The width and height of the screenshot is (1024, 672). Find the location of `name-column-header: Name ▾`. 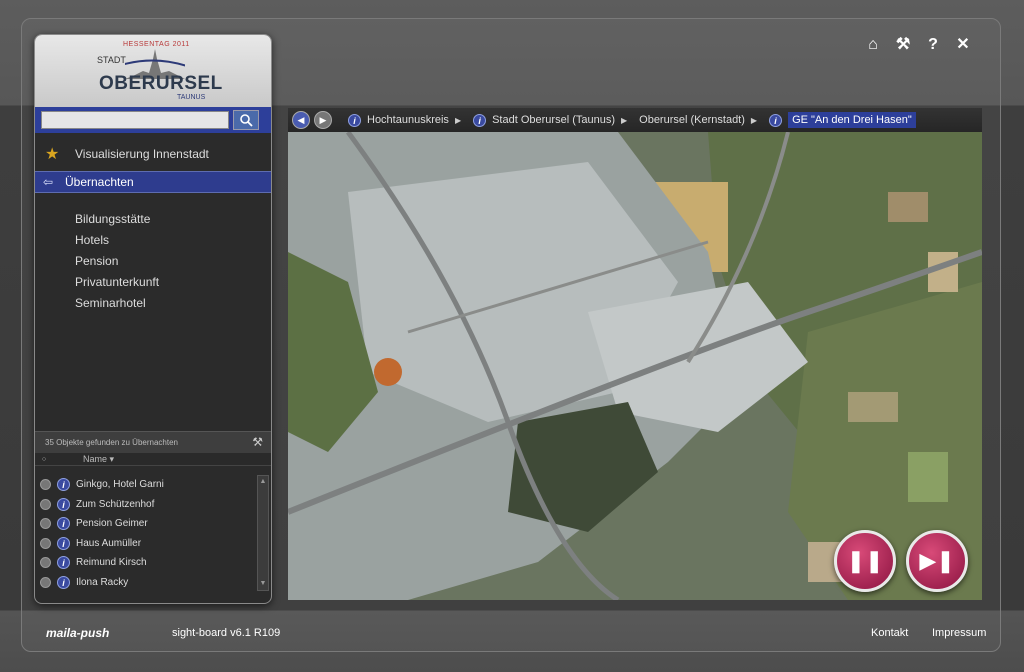

name-column-header: Name ▾ is located at coordinates (98, 459).